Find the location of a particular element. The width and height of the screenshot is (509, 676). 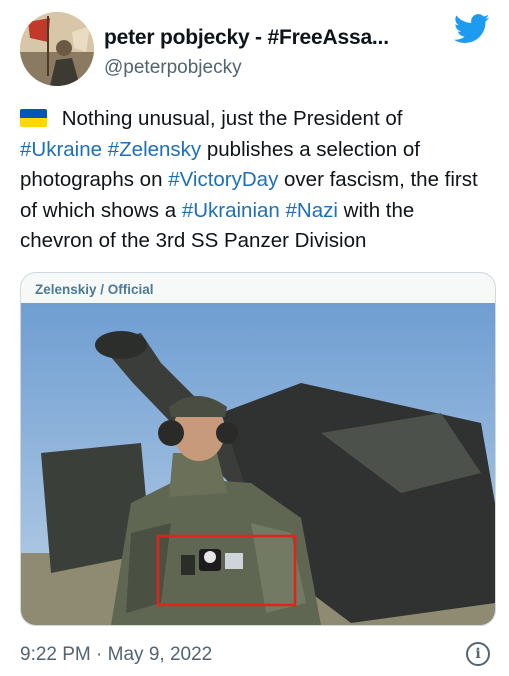

tweet-footer: 9:22 PM · May 9, 2022 i is located at coordinates (255, 654).